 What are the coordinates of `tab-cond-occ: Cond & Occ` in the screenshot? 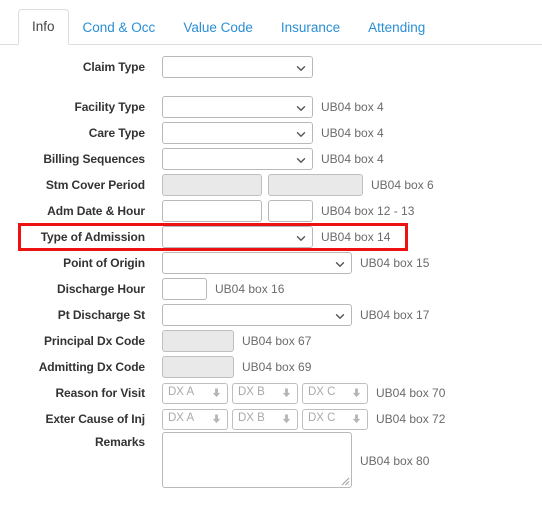 It's located at (119, 28).